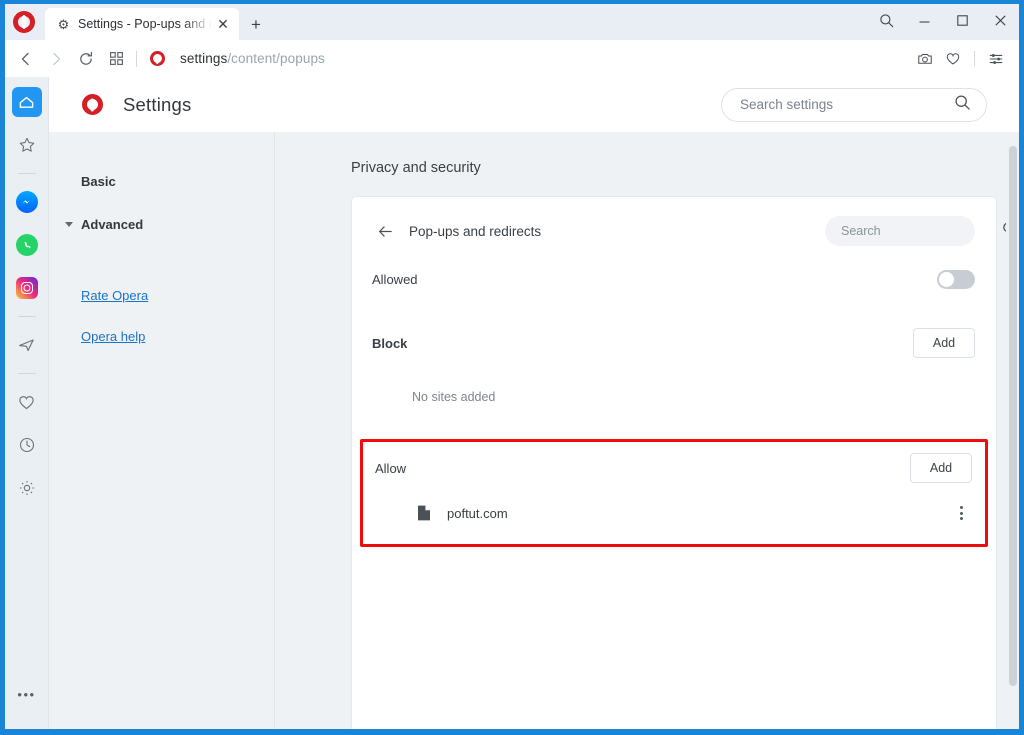 The image size is (1024, 735). I want to click on address-actions, so click(960, 59).